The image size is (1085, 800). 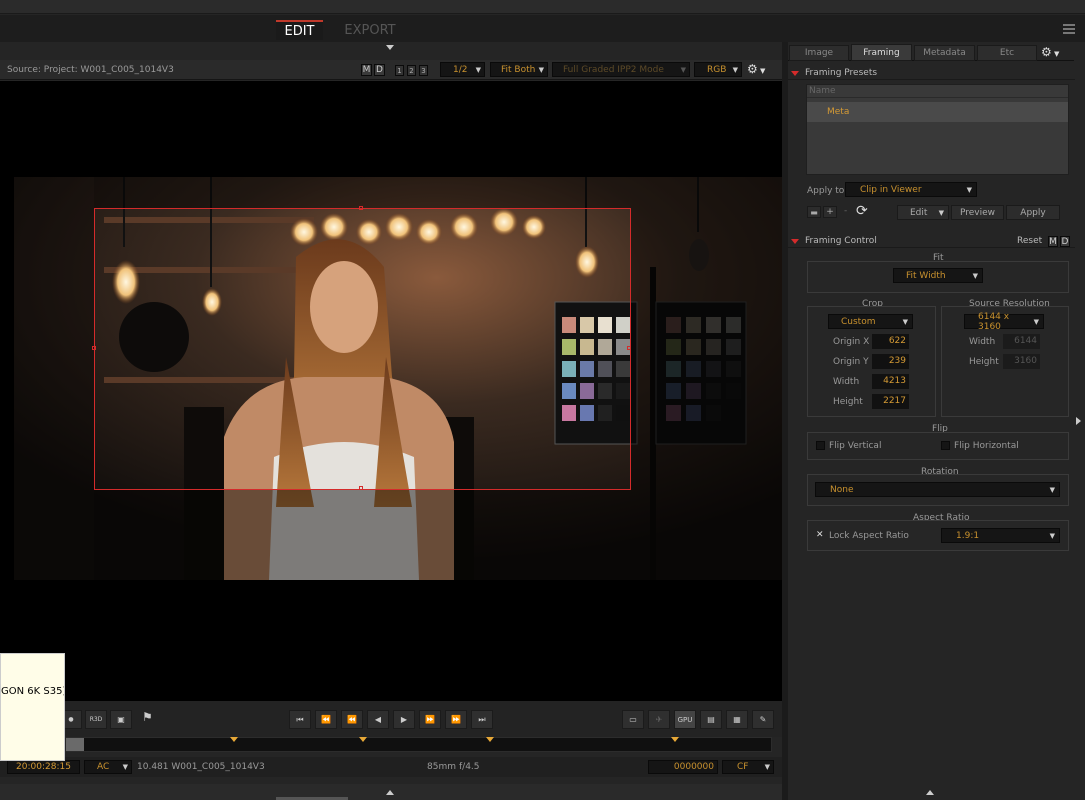 I want to click on crop-handle-top, so click(x=361, y=208).